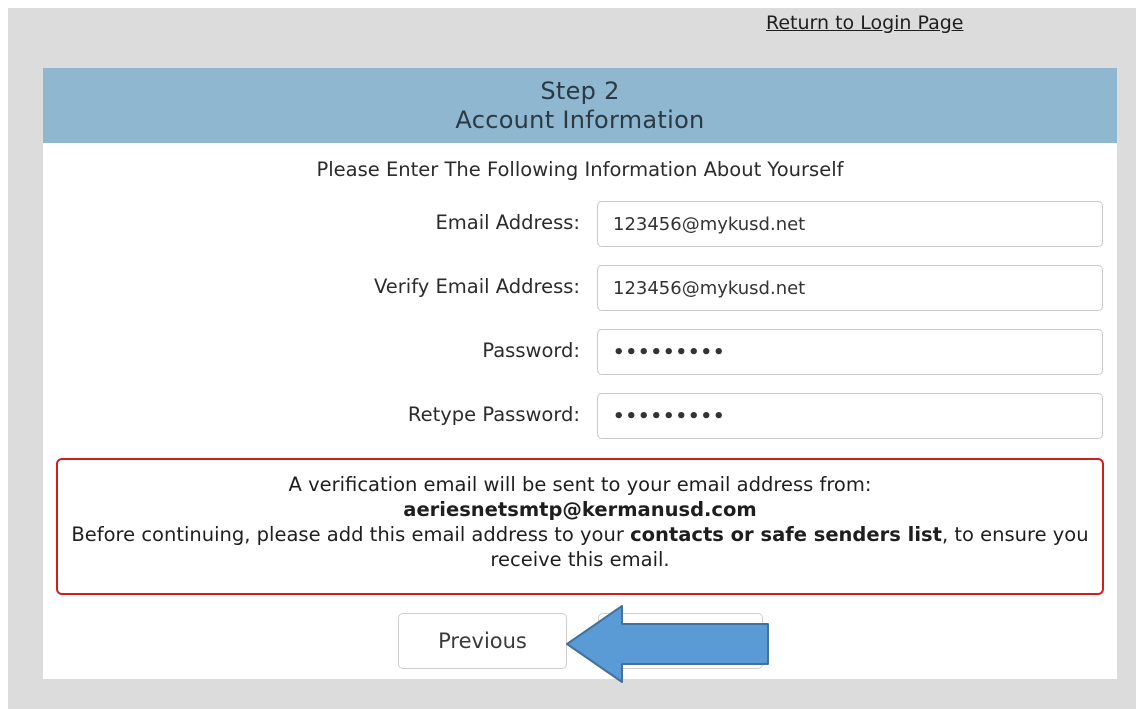 The height and width of the screenshot is (709, 1136). I want to click on retype-password-row: Retype Password:, so click(580, 416).